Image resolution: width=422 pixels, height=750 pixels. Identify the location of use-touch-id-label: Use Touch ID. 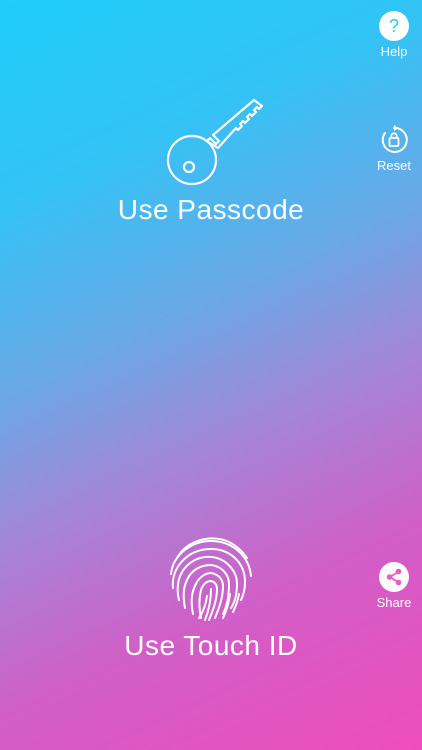
(211, 645).